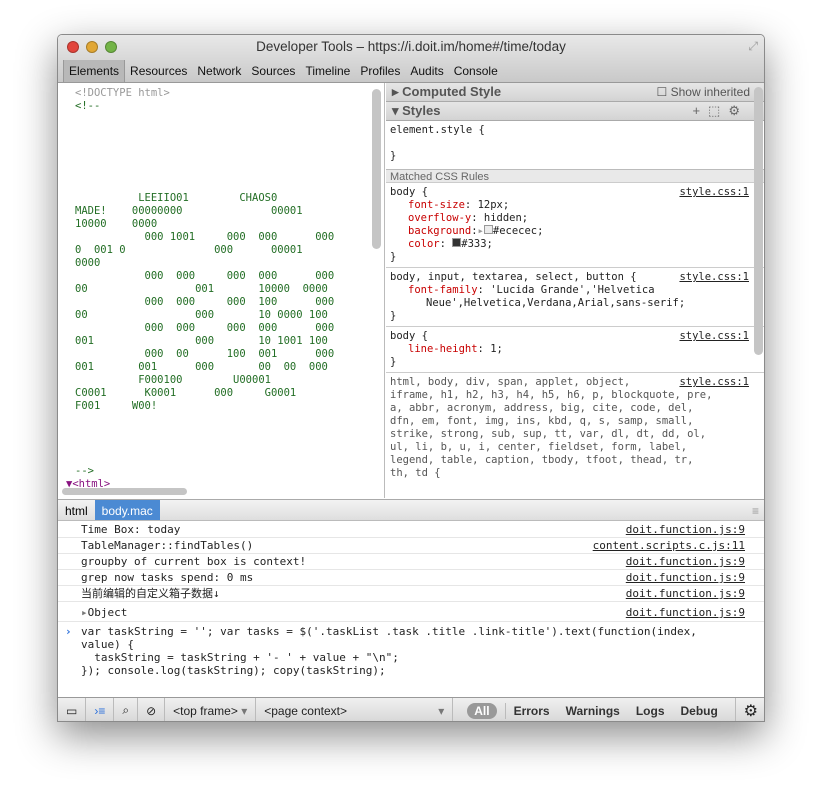 The width and height of the screenshot is (822, 801). I want to click on message-text: TableManager::findTables(), so click(167, 545).